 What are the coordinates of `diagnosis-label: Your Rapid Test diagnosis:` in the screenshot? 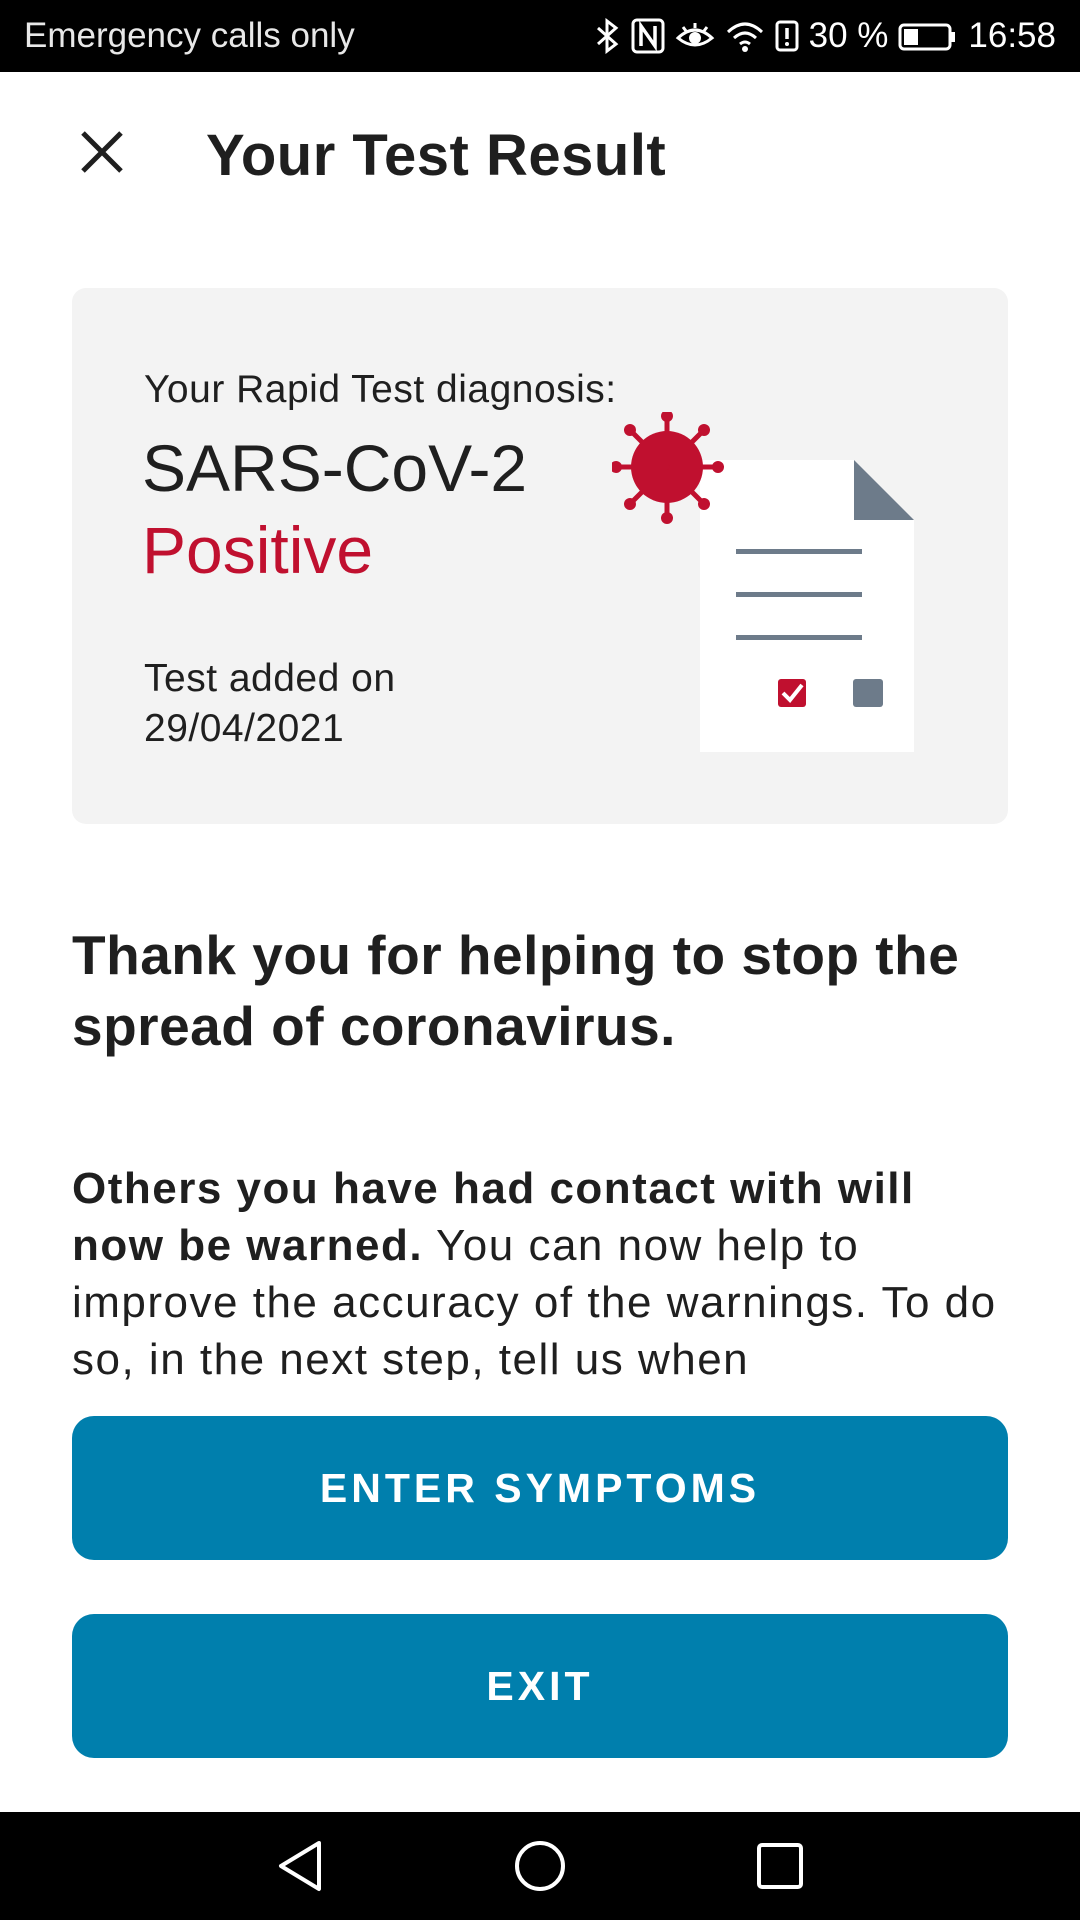 It's located at (380, 389).